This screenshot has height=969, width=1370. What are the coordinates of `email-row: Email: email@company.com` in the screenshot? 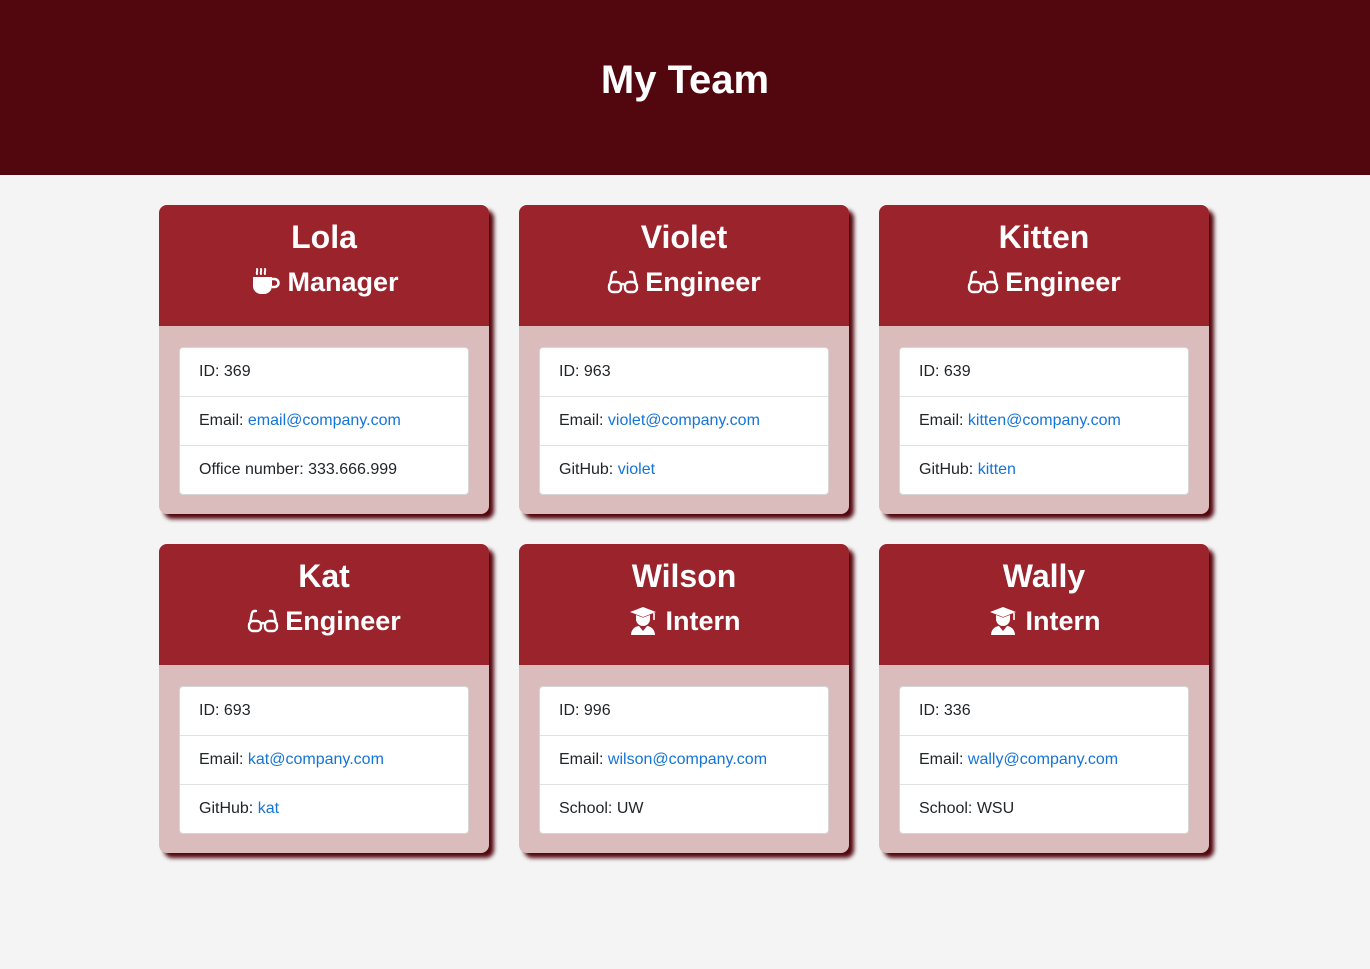 It's located at (324, 421).